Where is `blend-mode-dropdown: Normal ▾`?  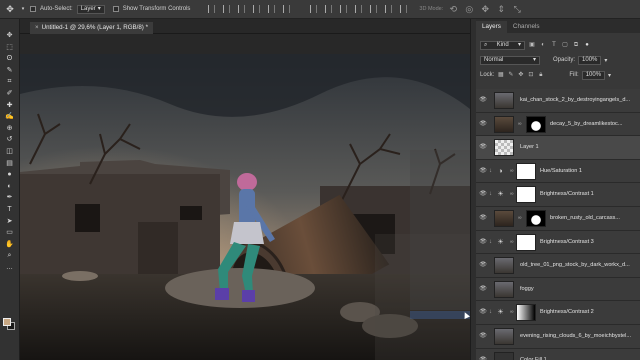 blend-mode-dropdown: Normal ▾ is located at coordinates (510, 60).